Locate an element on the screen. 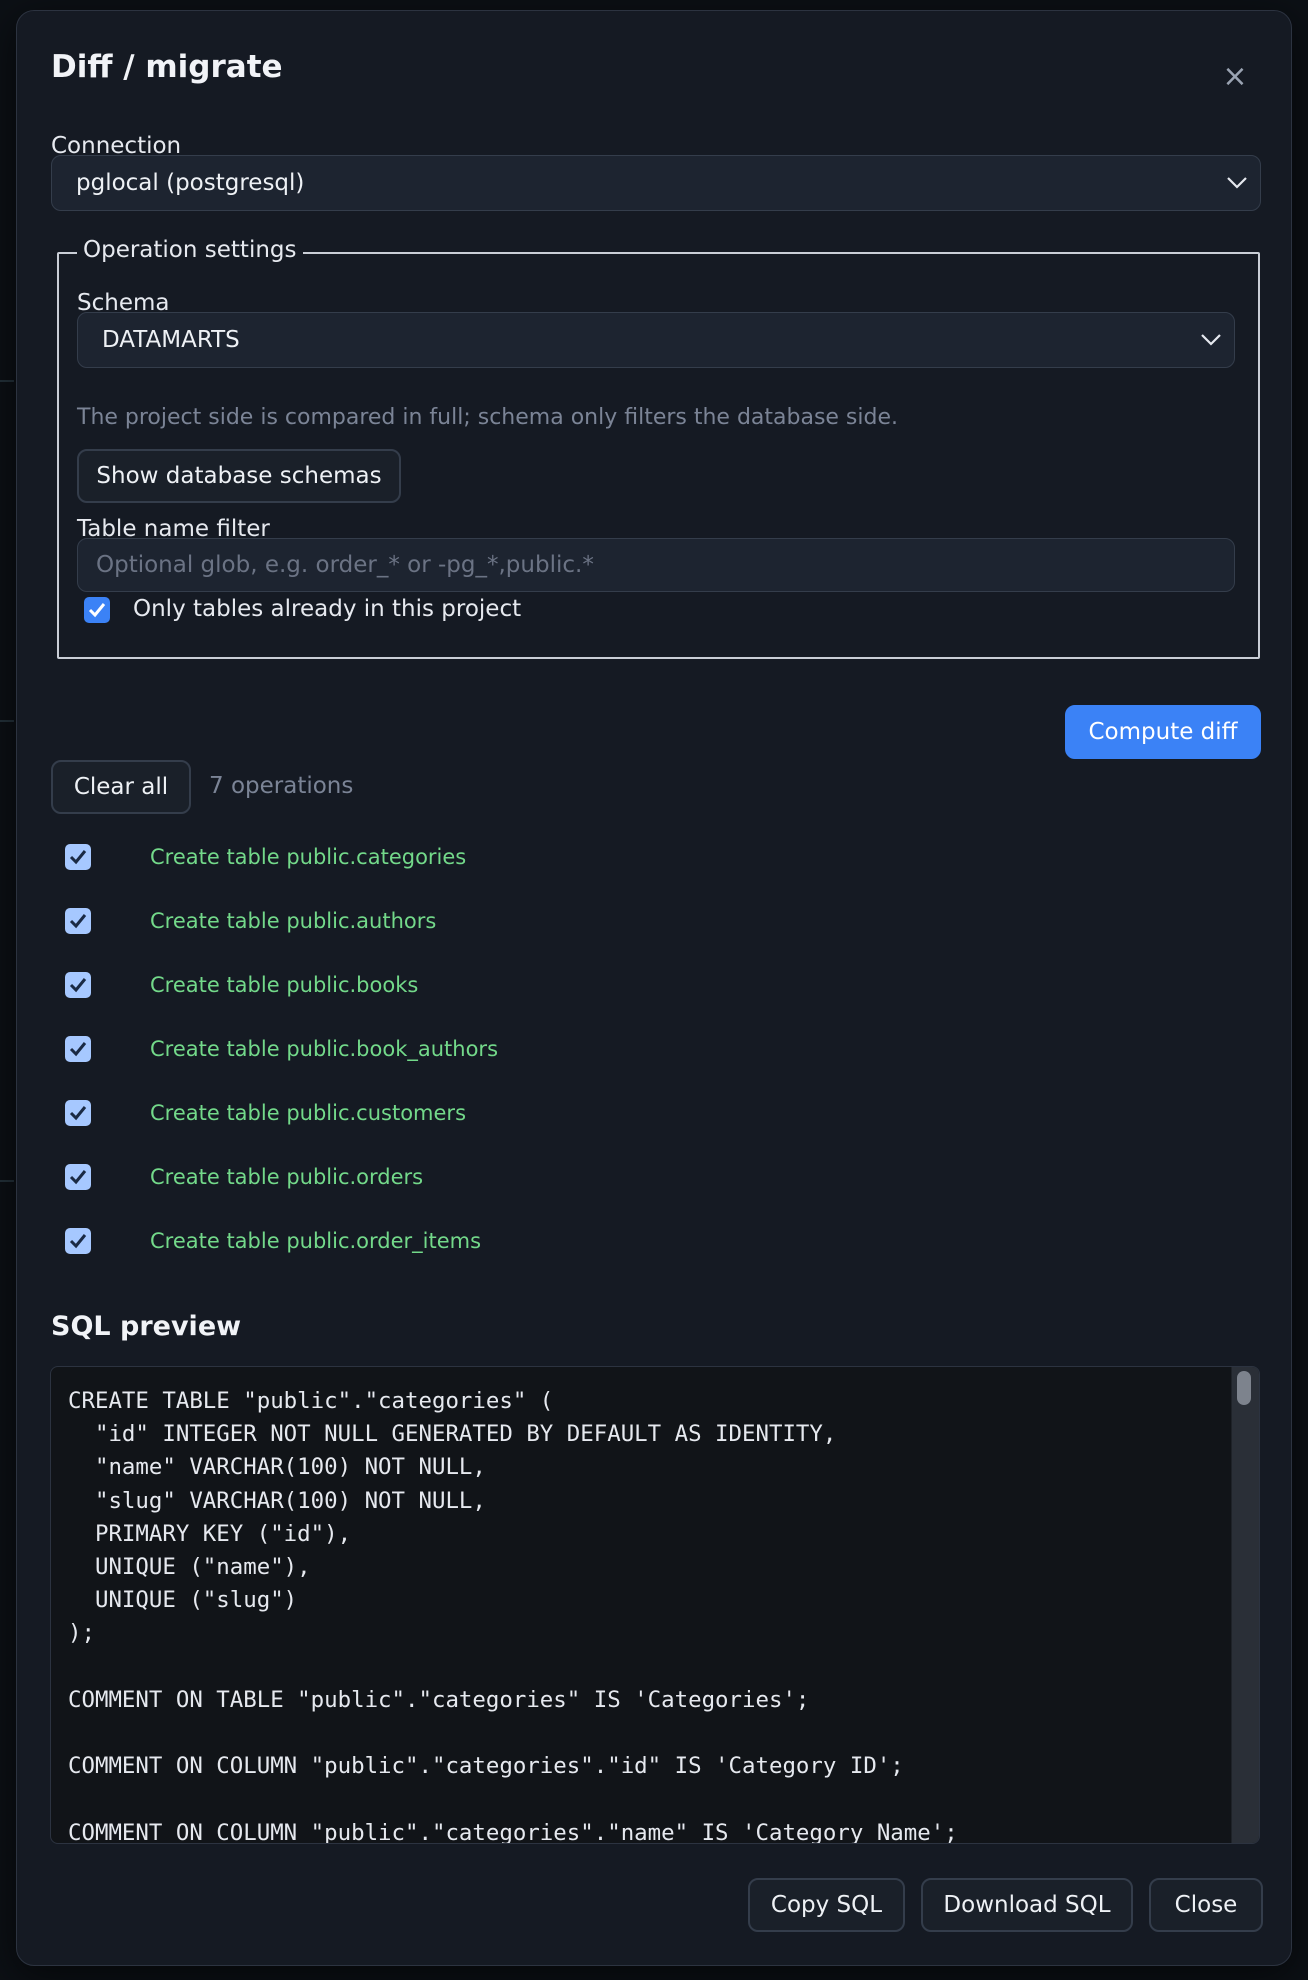 Image resolution: width=1308 pixels, height=1980 pixels. dialog-title: Diff / migrate is located at coordinates (167, 67).